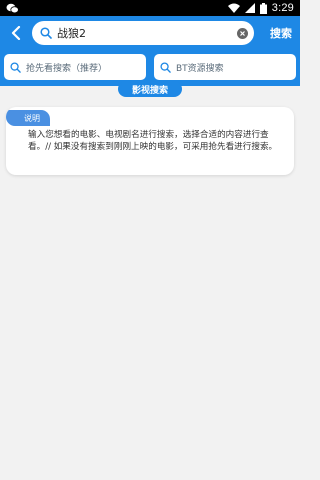 This screenshot has height=480, width=320. I want to click on back-arrow-icon, so click(16, 33).